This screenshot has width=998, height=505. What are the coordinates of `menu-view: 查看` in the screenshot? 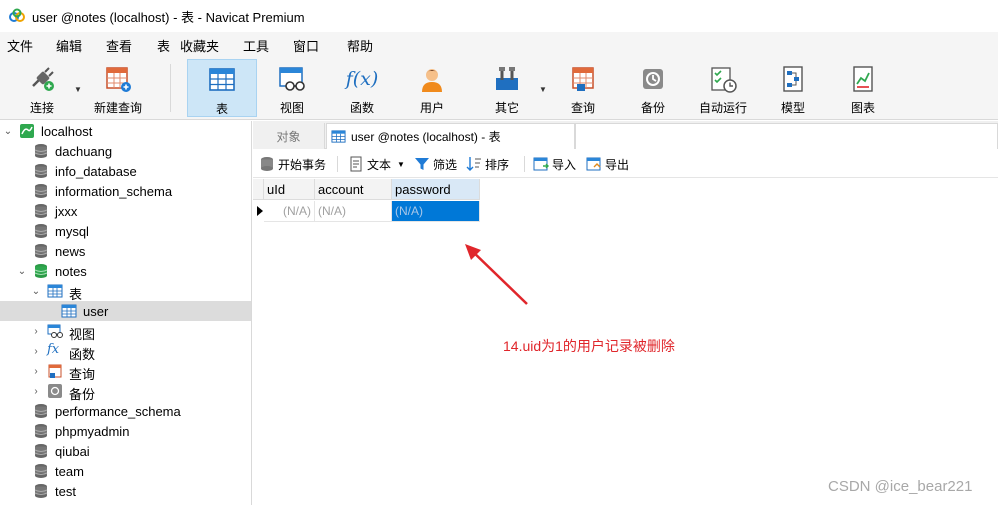 It's located at (119, 45).